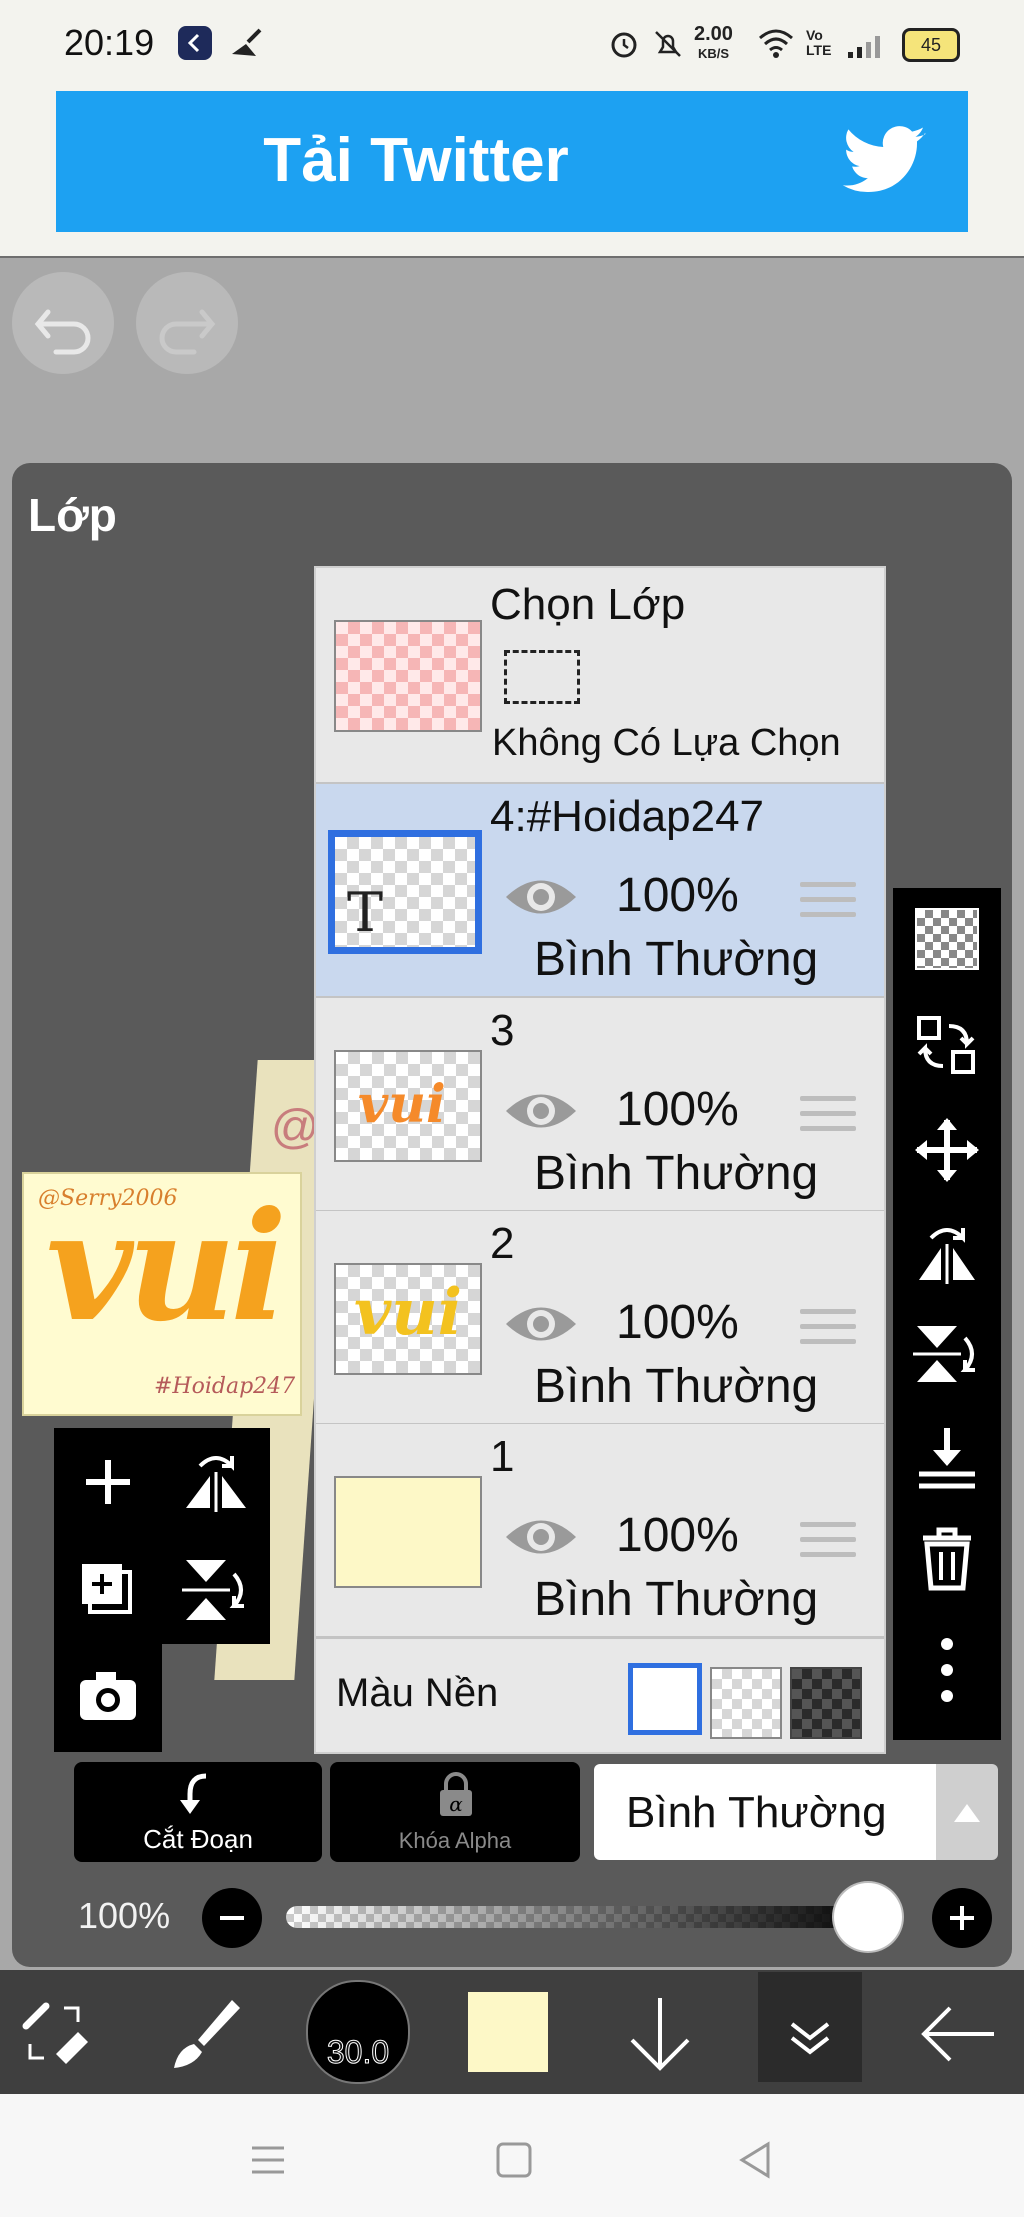 The image size is (1024, 2217). I want to click on menu-icon, so click(268, 2160).